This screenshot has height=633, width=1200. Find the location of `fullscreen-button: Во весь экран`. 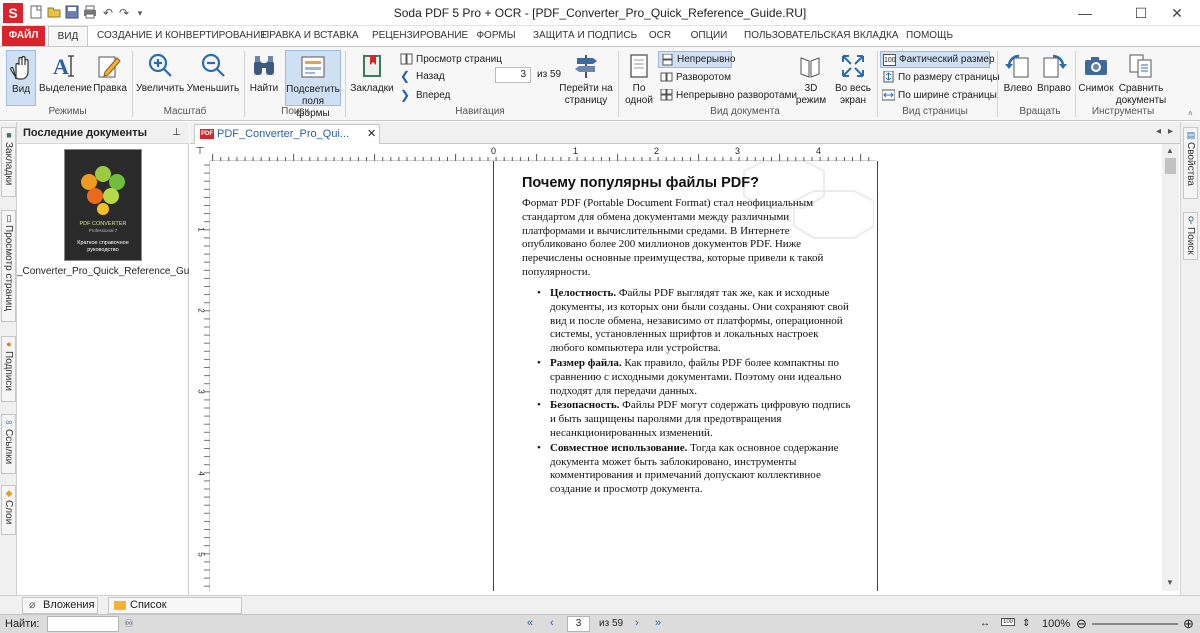

fullscreen-button: Во весь экран is located at coordinates (853, 78).